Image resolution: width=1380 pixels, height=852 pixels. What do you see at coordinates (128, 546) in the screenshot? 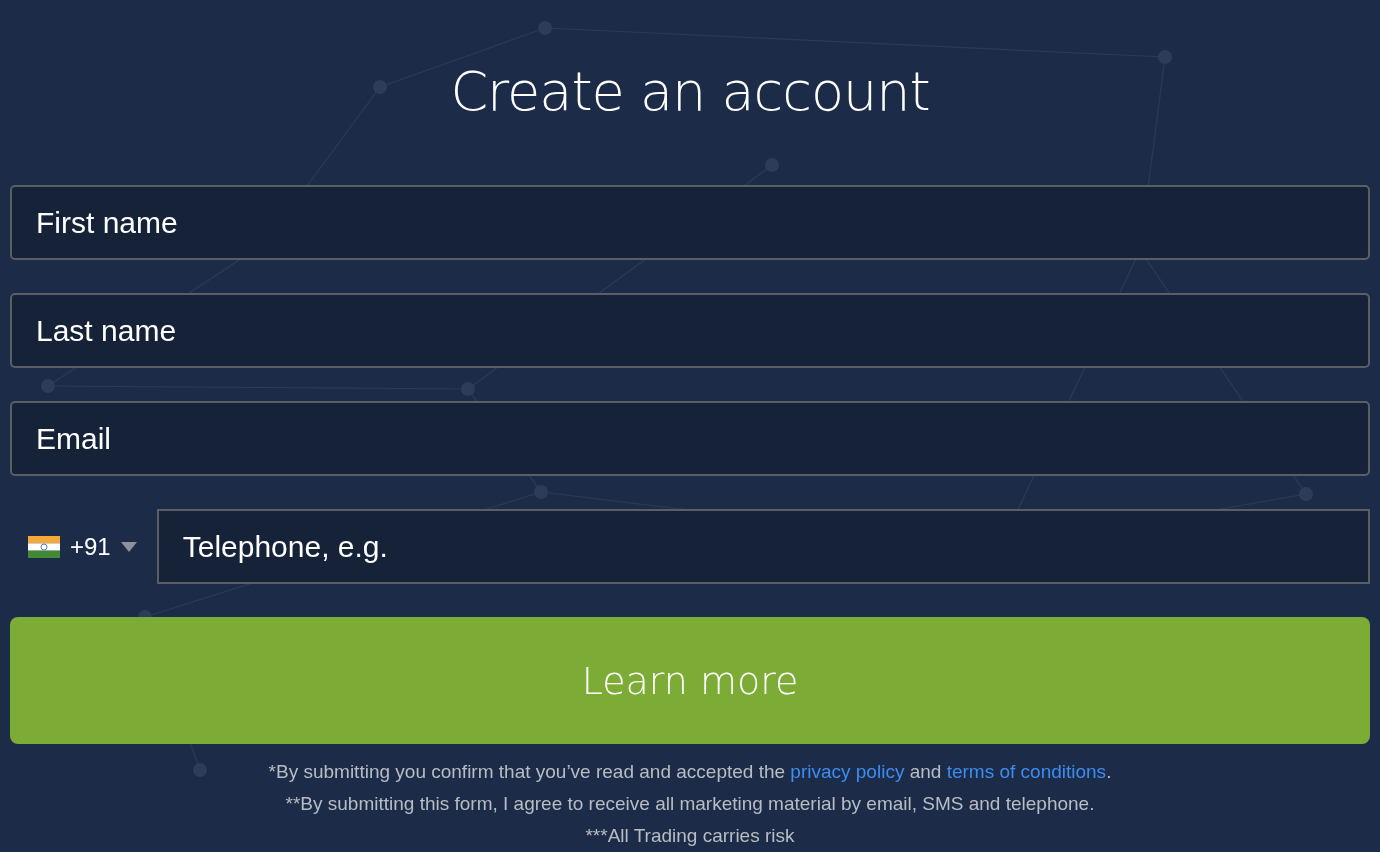
I see `caret-icon` at bounding box center [128, 546].